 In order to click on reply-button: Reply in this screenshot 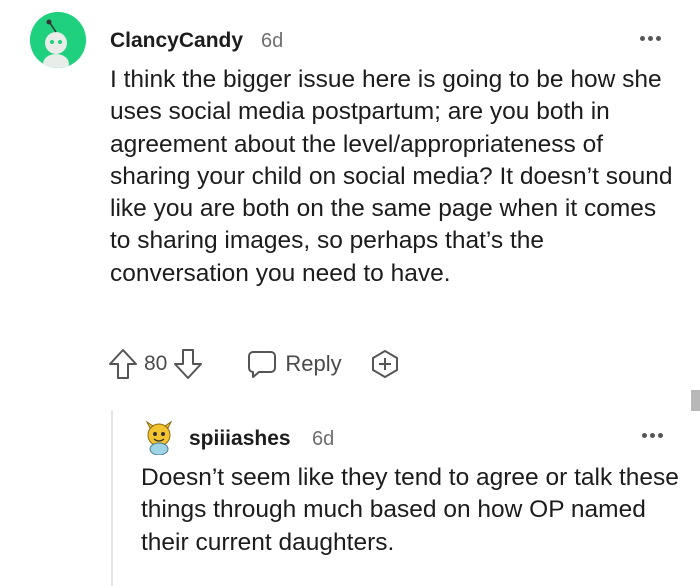, I will do `click(294, 364)`.